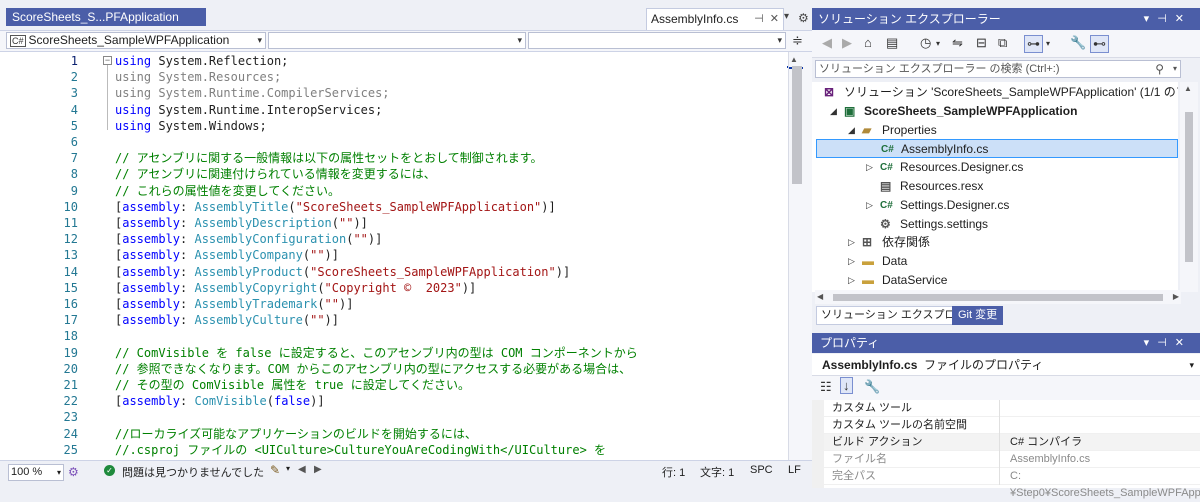  I want to click on editor-scroll-thumb, so click(797, 125).